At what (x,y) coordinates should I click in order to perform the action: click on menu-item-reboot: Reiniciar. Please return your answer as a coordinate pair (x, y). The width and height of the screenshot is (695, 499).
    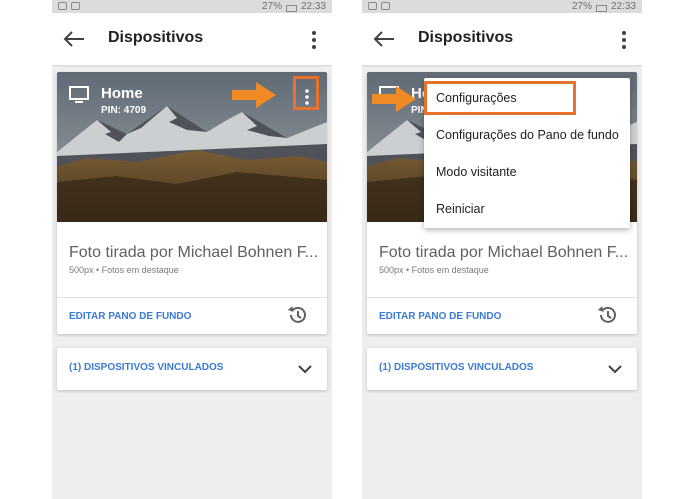
    Looking at the image, I should click on (527, 209).